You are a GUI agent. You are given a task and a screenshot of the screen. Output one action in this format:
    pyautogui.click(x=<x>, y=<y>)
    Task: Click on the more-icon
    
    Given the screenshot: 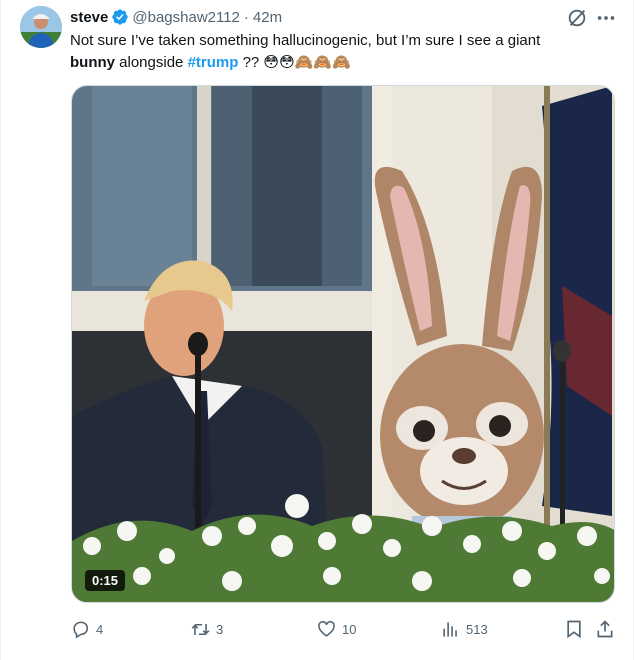 What is the action you would take?
    pyautogui.click(x=606, y=18)
    